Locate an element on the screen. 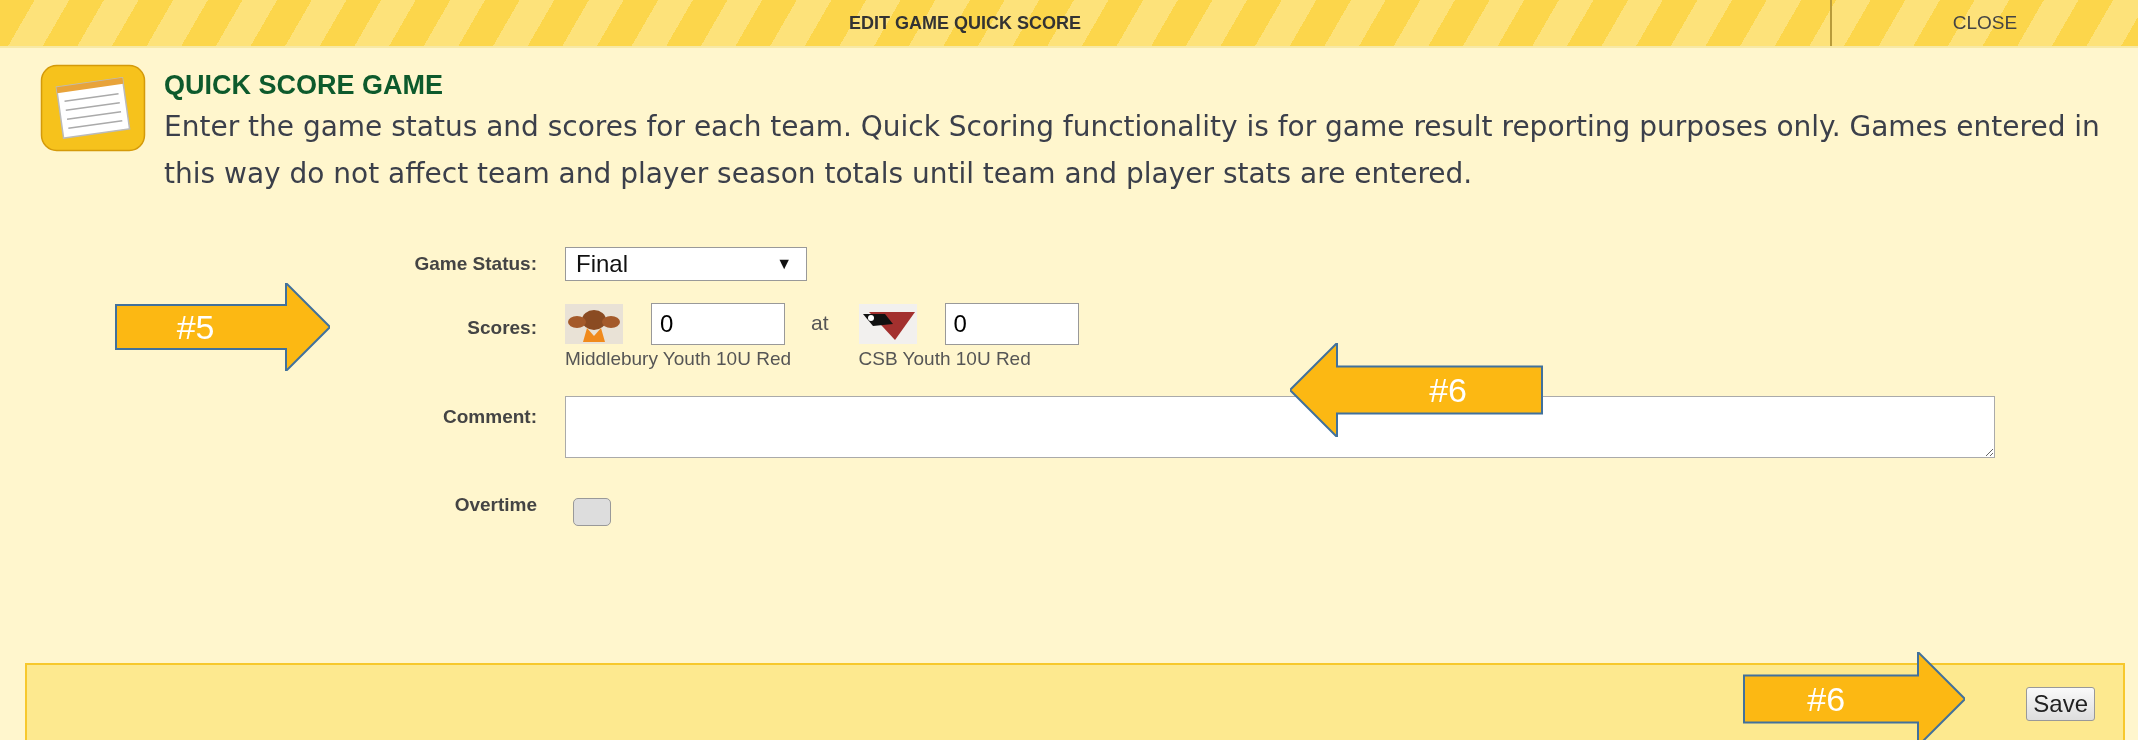 The width and height of the screenshot is (2138, 740). overtime-checkbox is located at coordinates (592, 512).